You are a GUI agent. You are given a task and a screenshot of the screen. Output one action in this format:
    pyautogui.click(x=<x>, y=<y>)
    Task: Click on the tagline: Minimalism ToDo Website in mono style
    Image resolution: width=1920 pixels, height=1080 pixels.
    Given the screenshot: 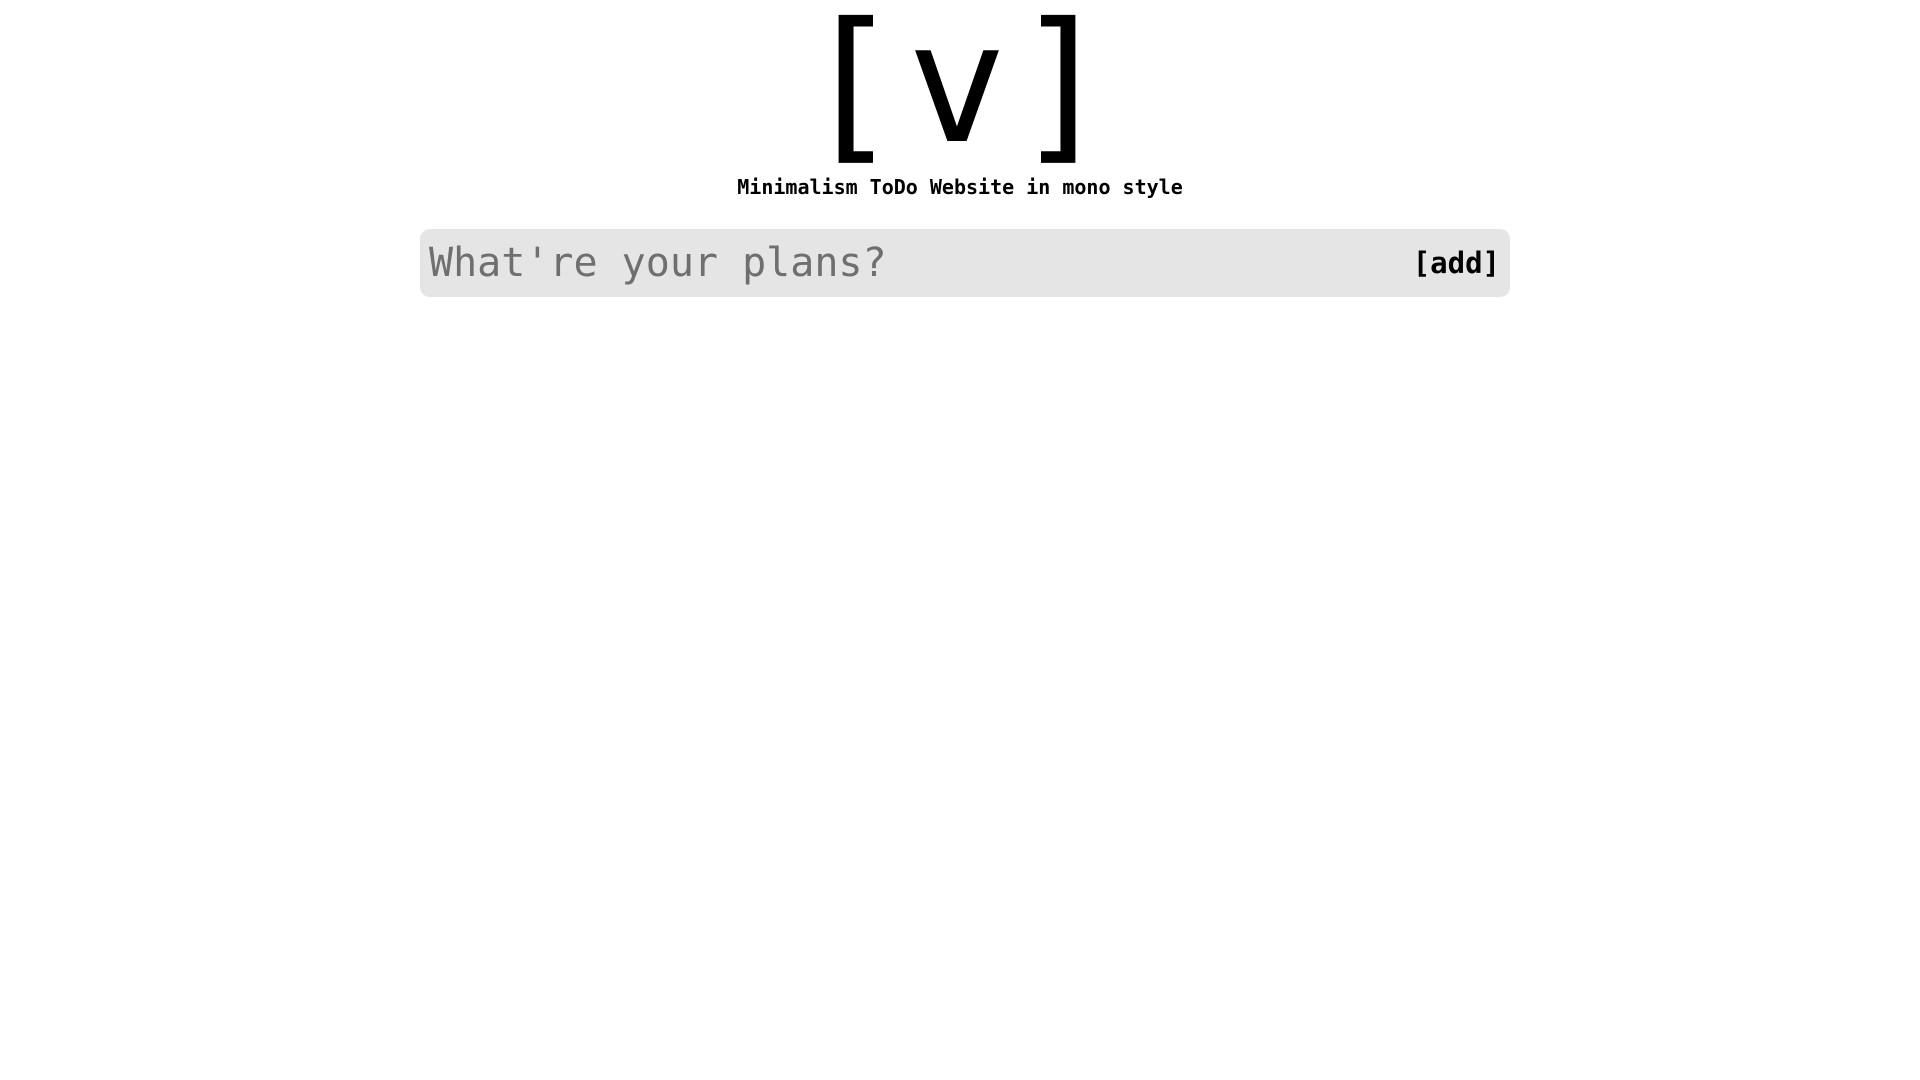 What is the action you would take?
    pyautogui.click(x=960, y=187)
    